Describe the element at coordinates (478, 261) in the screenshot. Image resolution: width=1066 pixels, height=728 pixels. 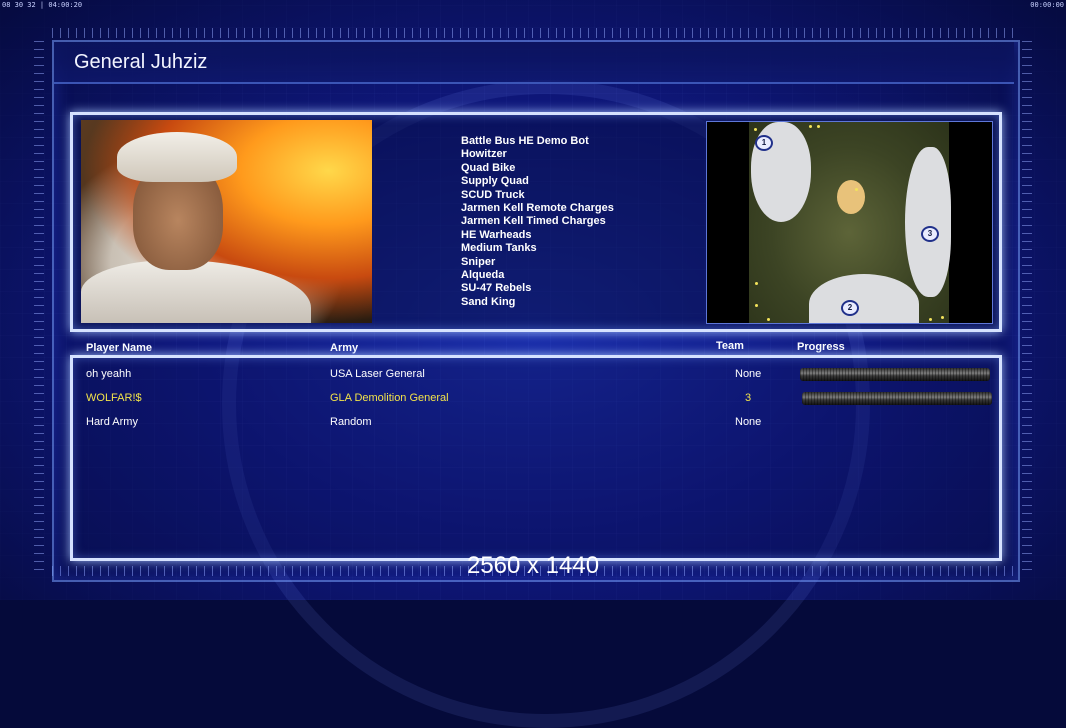
I see `unit-item: Sniper` at that location.